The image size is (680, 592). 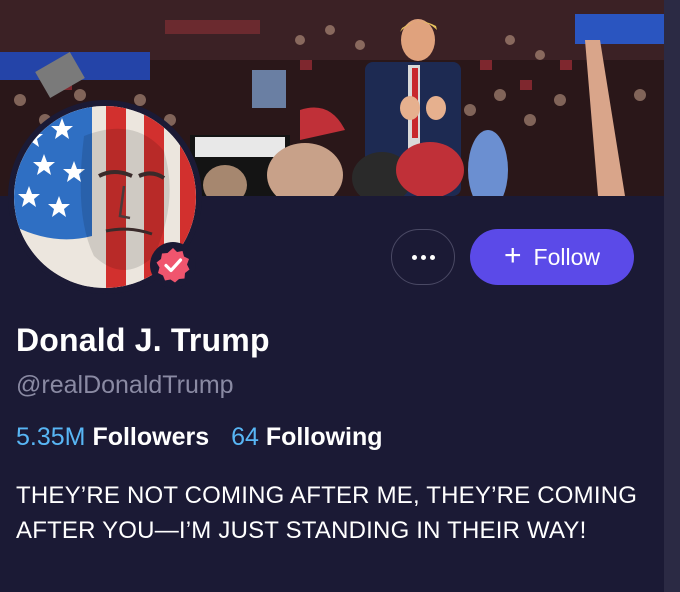 What do you see at coordinates (245, 437) in the screenshot?
I see `following-count: 64` at bounding box center [245, 437].